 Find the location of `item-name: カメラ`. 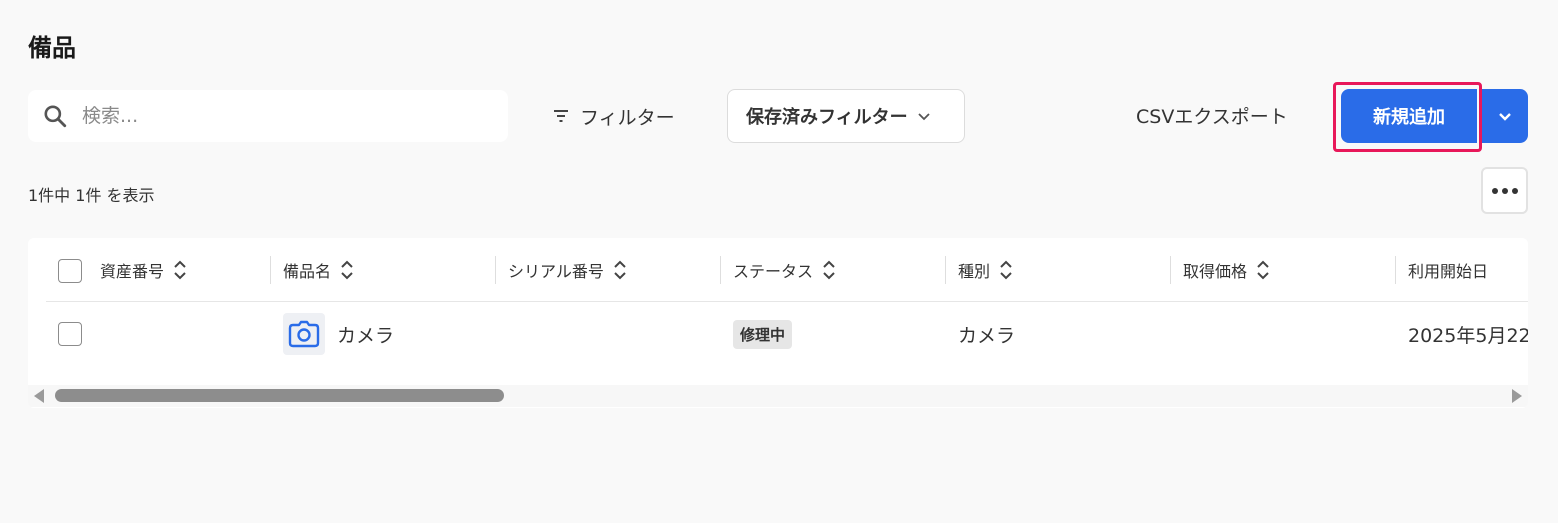

item-name: カメラ is located at coordinates (366, 335).